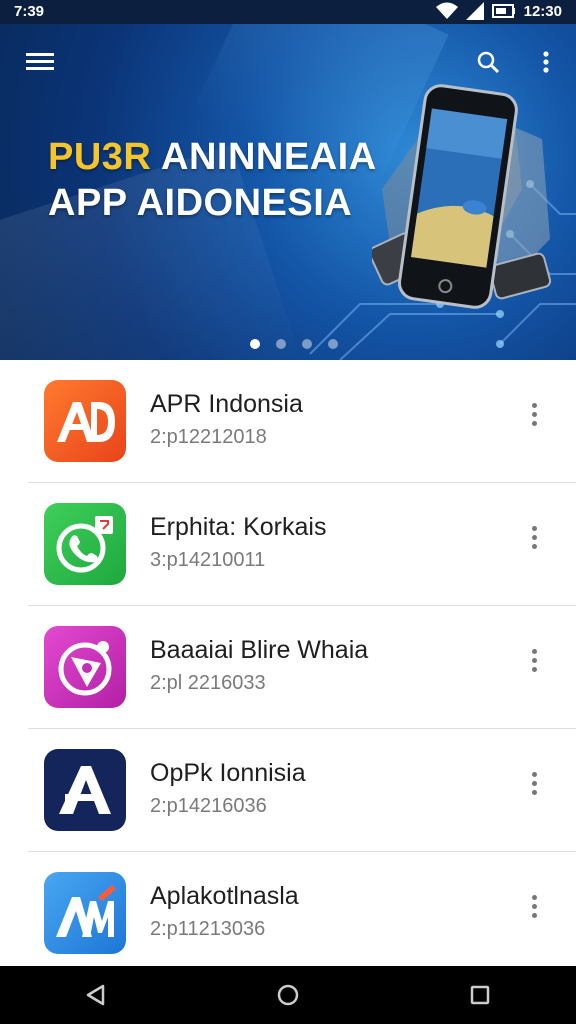  I want to click on home-circle-icon, so click(288, 995).